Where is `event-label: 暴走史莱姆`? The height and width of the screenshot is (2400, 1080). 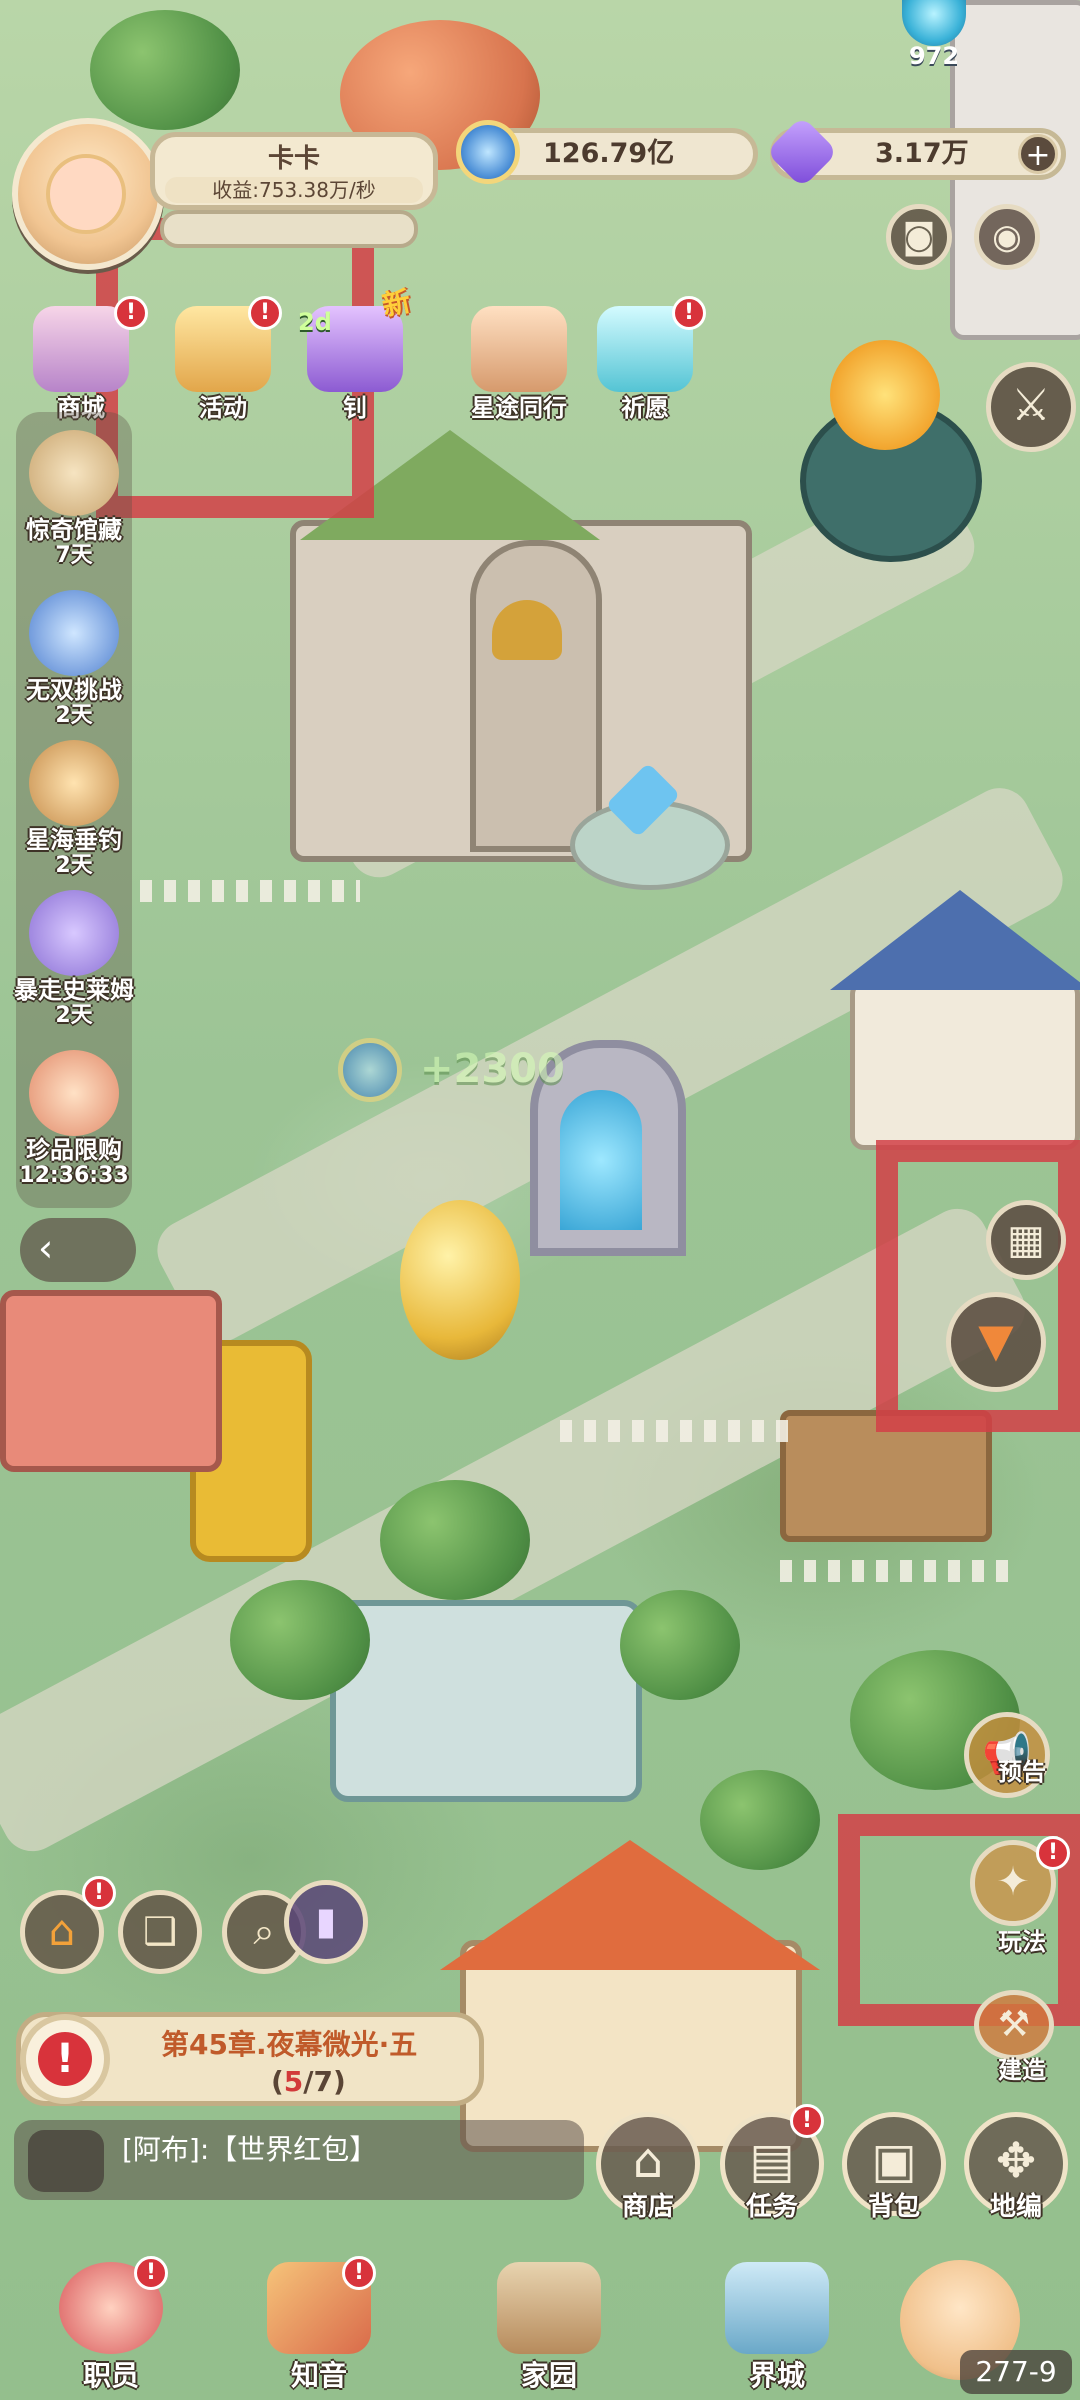 event-label: 暴走史莱姆 is located at coordinates (74, 990).